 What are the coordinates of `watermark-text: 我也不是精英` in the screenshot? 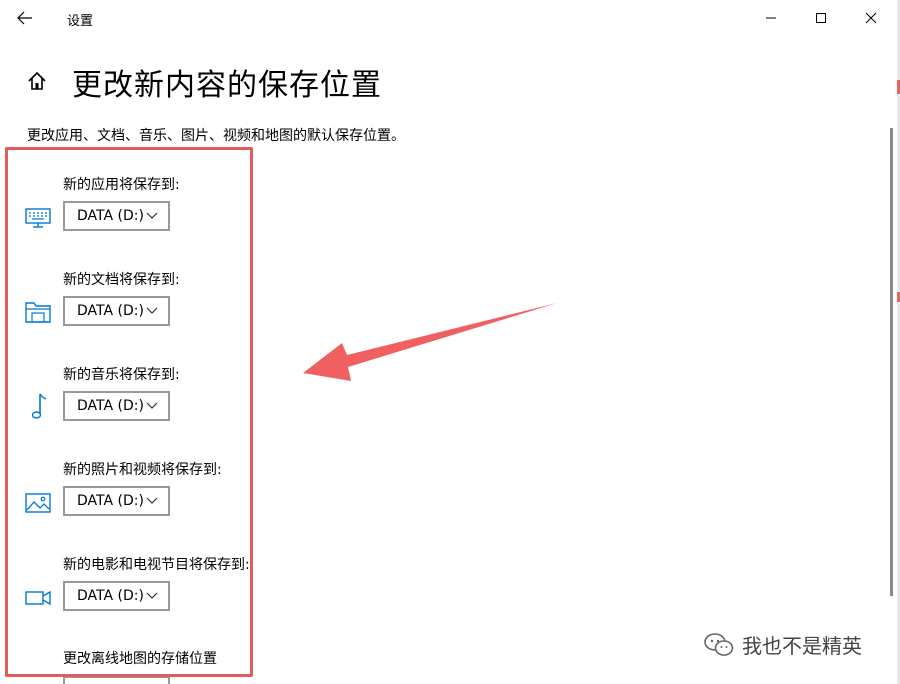 It's located at (802, 646).